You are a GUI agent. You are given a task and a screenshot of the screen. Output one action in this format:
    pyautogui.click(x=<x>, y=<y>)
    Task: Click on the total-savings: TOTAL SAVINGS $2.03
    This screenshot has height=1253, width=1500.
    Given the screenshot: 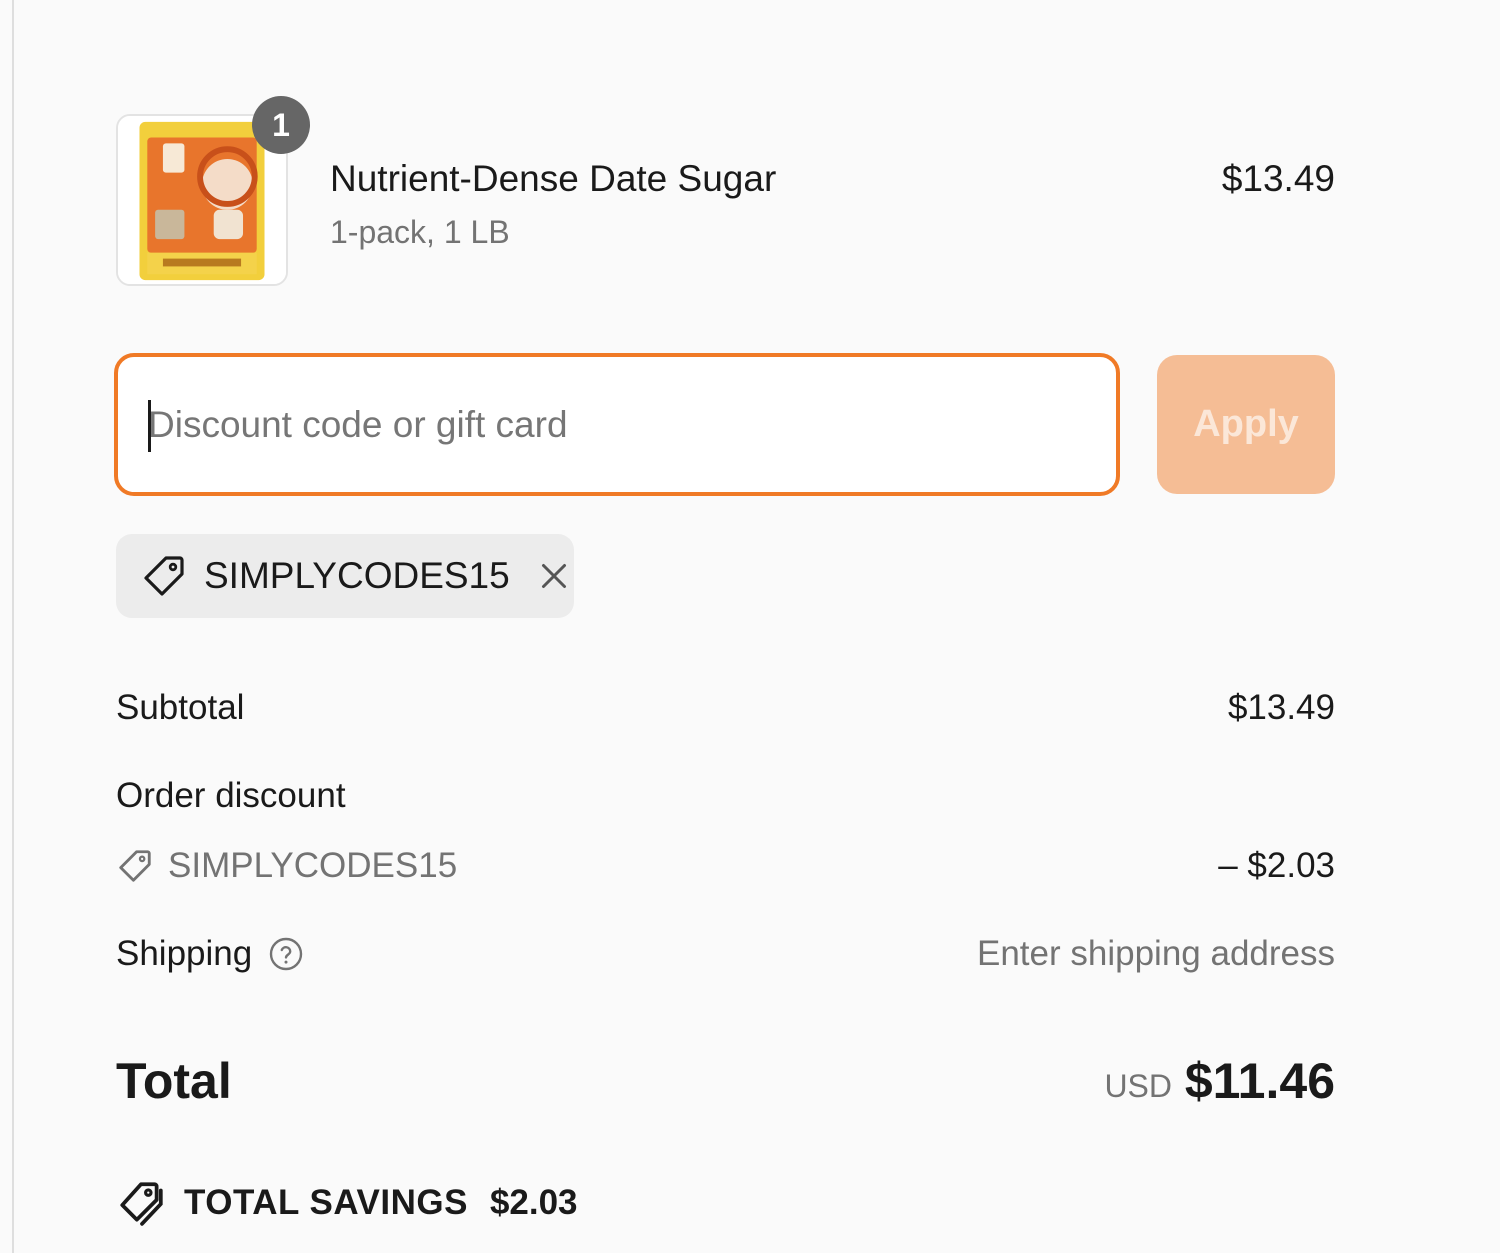 What is the action you would take?
    pyautogui.click(x=347, y=1203)
    